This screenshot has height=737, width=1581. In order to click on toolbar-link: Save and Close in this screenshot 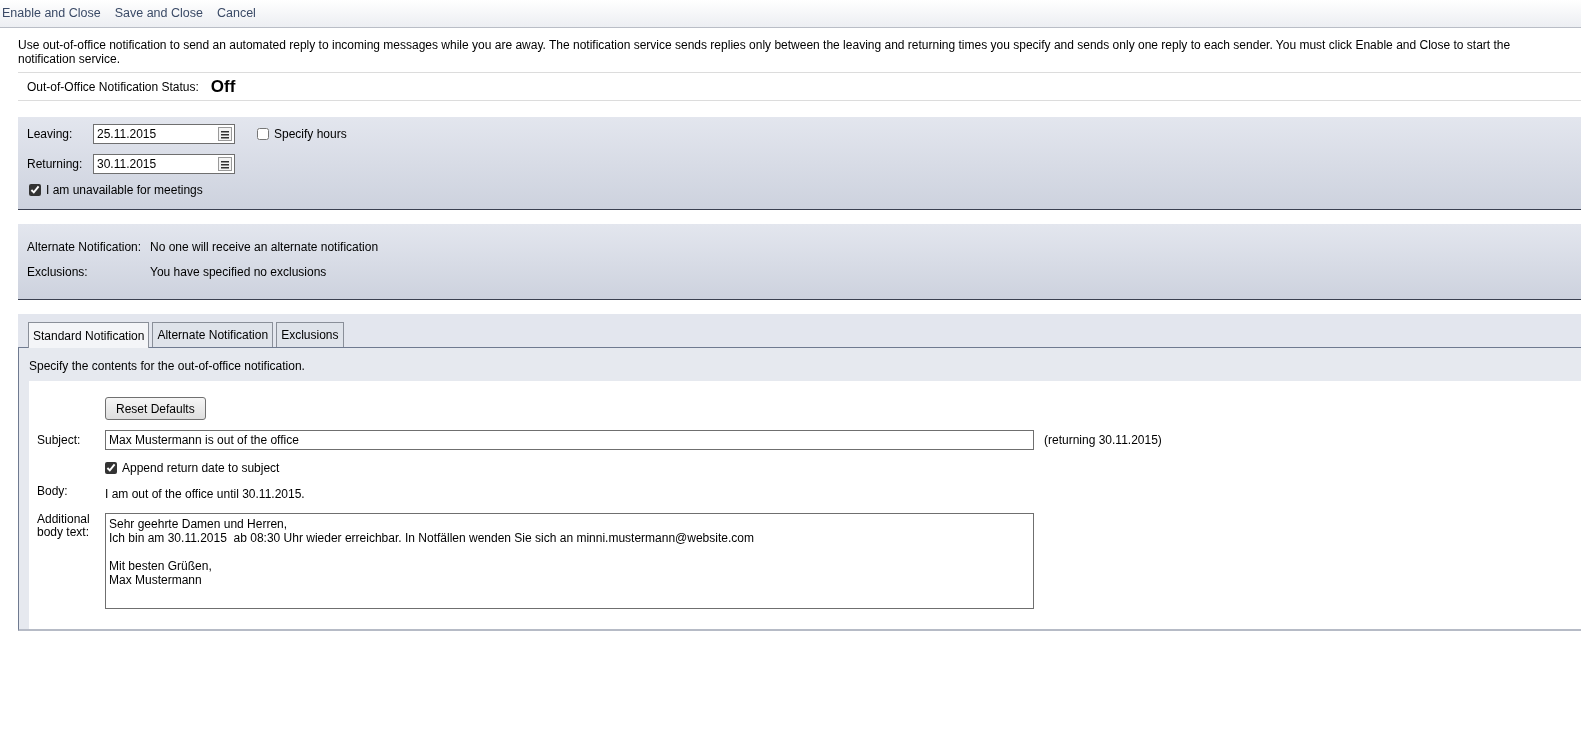, I will do `click(158, 13)`.